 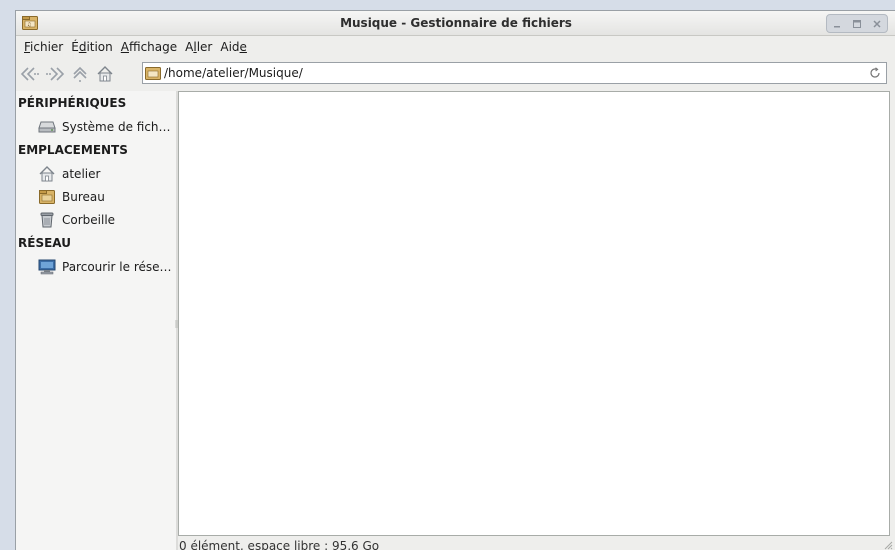 What do you see at coordinates (81, 173) in the screenshot?
I see `sidebar-item-label: atelier` at bounding box center [81, 173].